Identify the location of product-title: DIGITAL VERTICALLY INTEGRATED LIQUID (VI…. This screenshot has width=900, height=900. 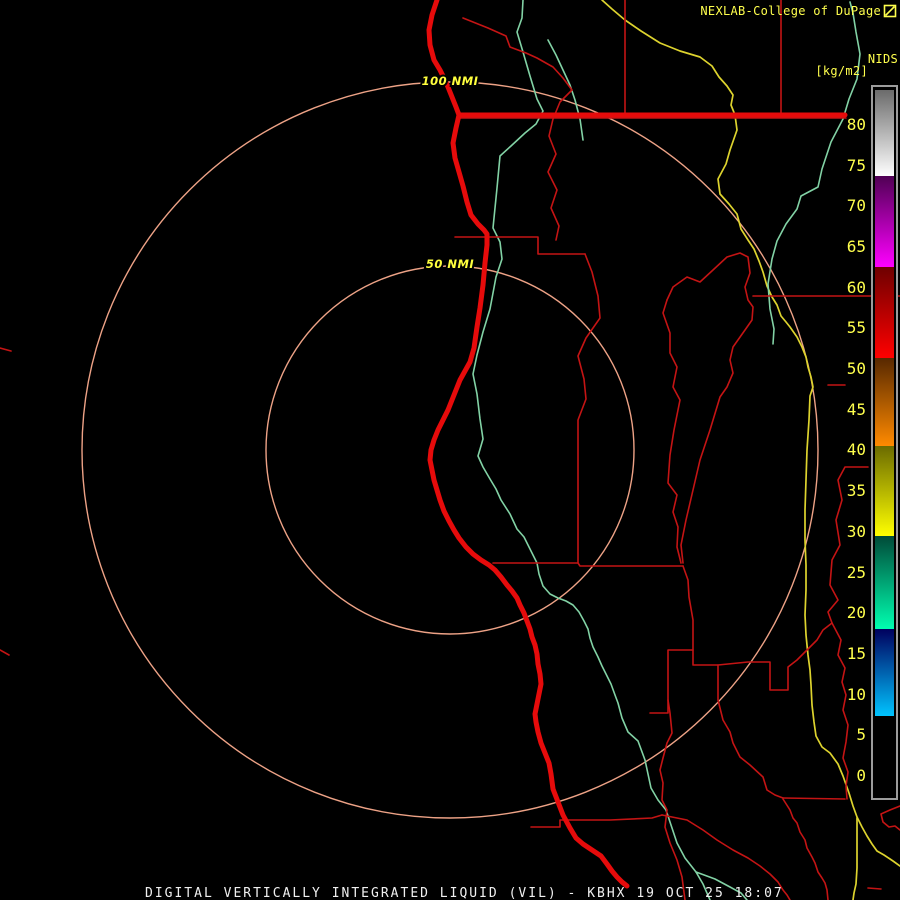
(464, 893).